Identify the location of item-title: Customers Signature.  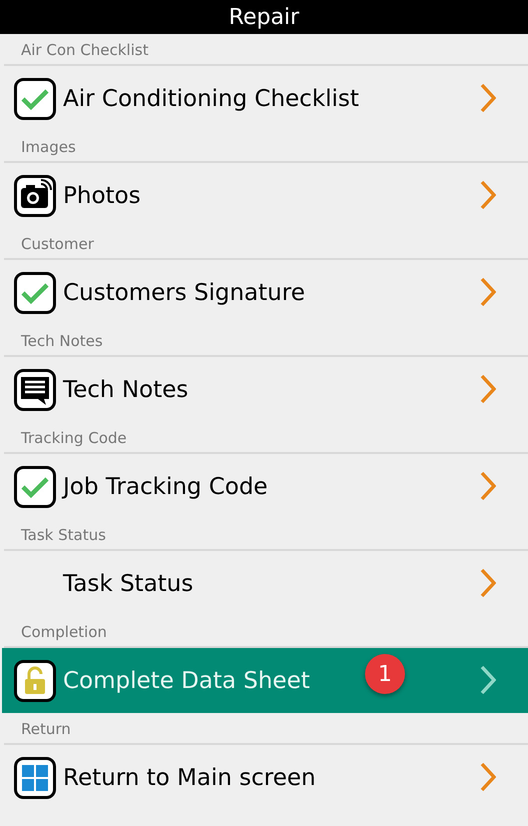
(184, 293).